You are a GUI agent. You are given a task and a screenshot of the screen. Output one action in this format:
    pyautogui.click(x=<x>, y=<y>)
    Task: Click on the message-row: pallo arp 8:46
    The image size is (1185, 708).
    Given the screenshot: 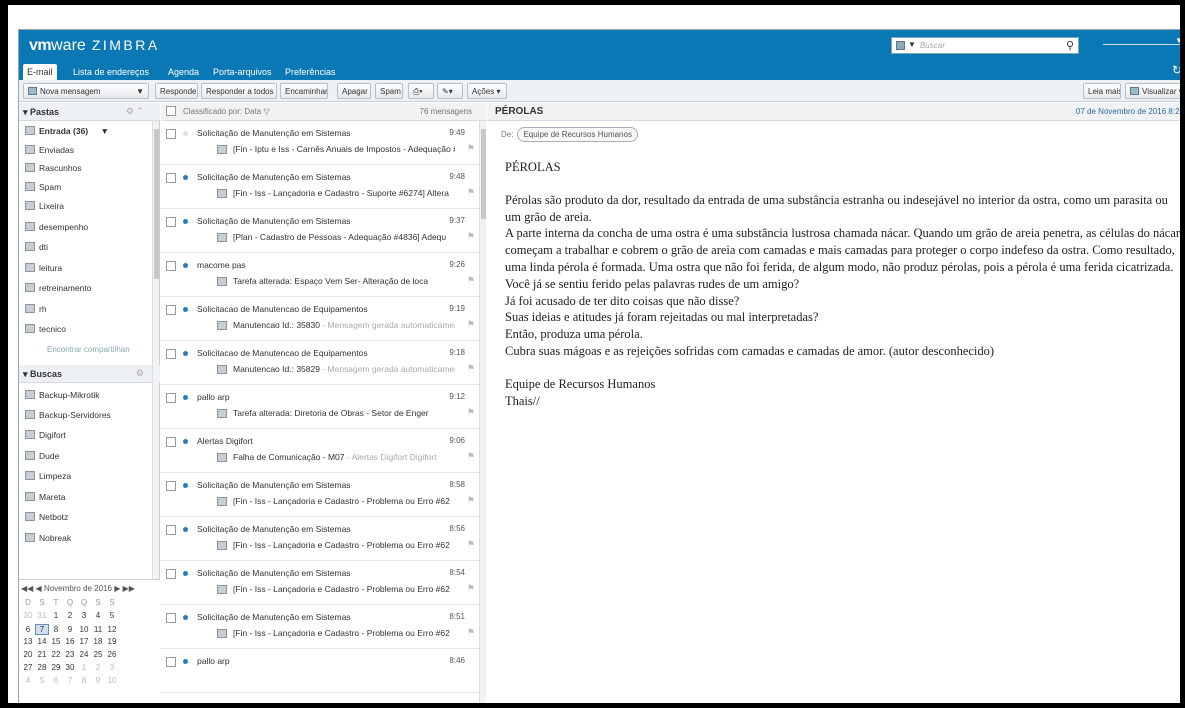 What is the action you would take?
    pyautogui.click(x=320, y=671)
    